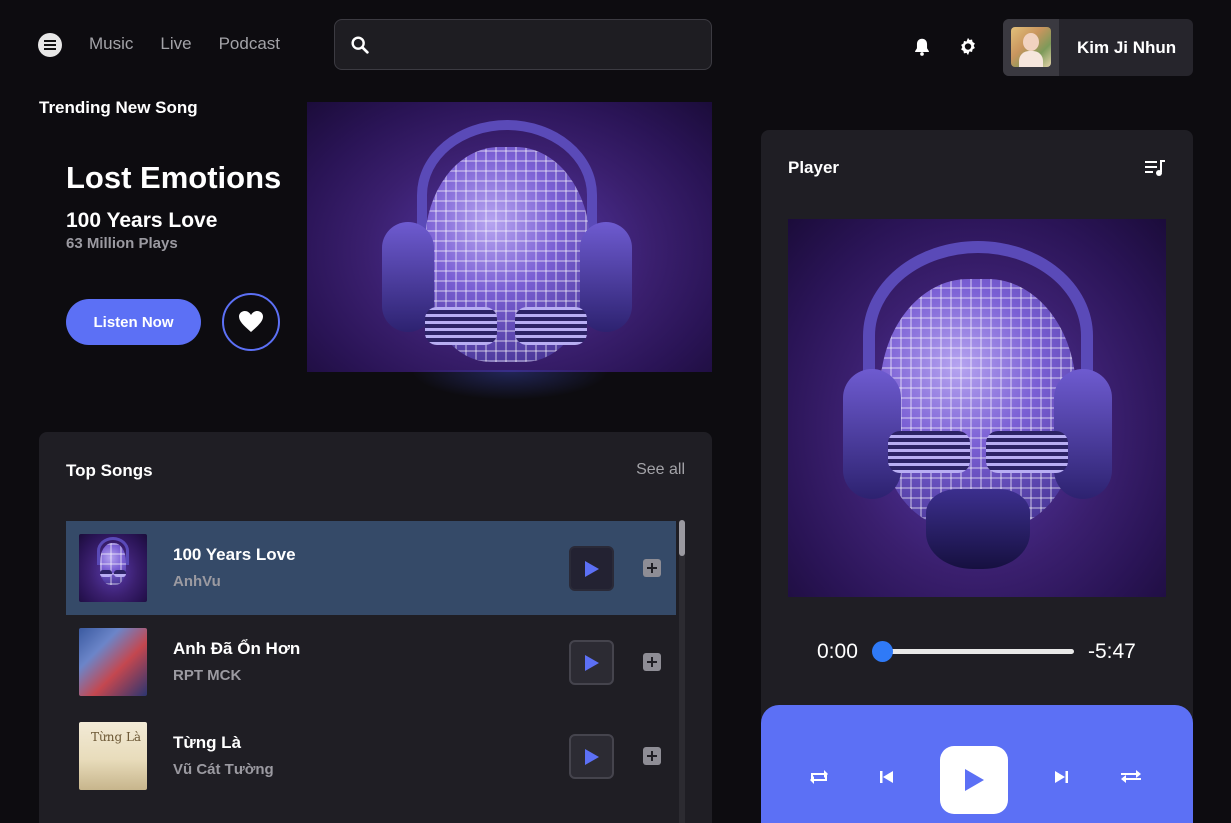  What do you see at coordinates (174, 177) in the screenshot?
I see `trending-title: Lost Emotions` at bounding box center [174, 177].